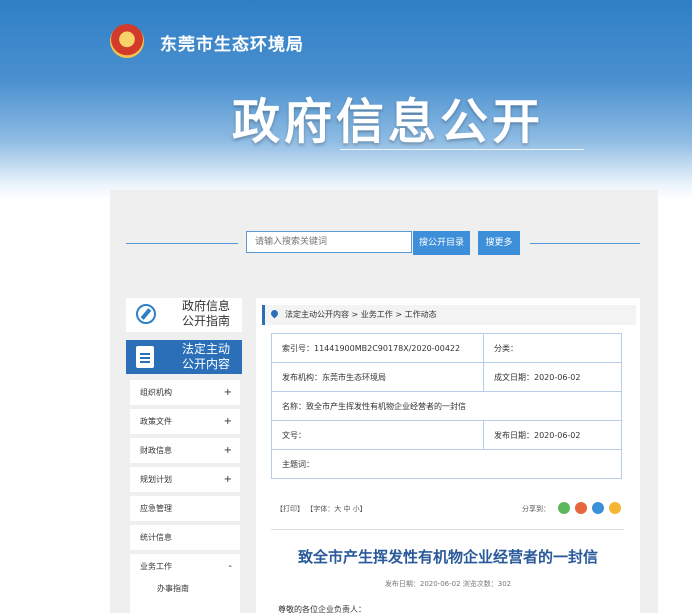  I want to click on doc-name: 名称：致全市产生挥发性有机物企业经营者的一封信, so click(446, 406).